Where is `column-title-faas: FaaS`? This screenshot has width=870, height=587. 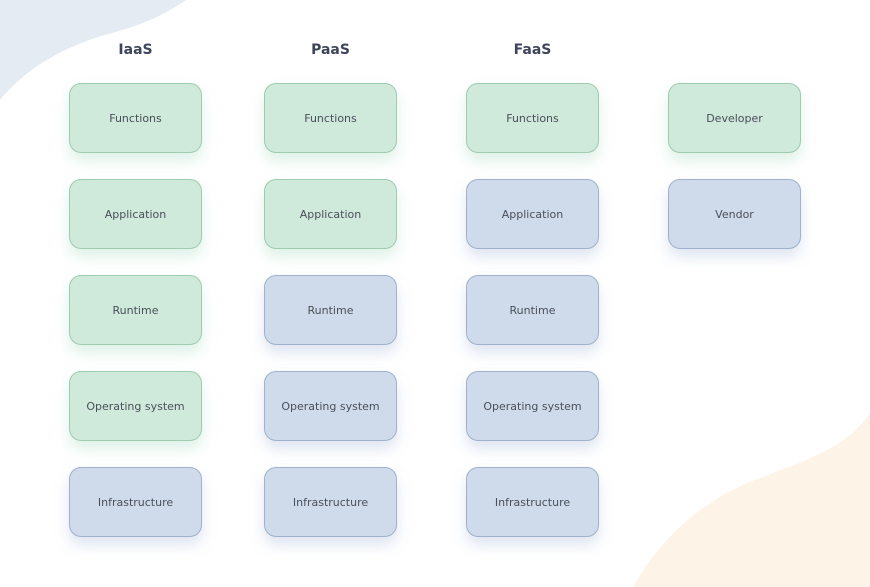 column-title-faas: FaaS is located at coordinates (532, 50).